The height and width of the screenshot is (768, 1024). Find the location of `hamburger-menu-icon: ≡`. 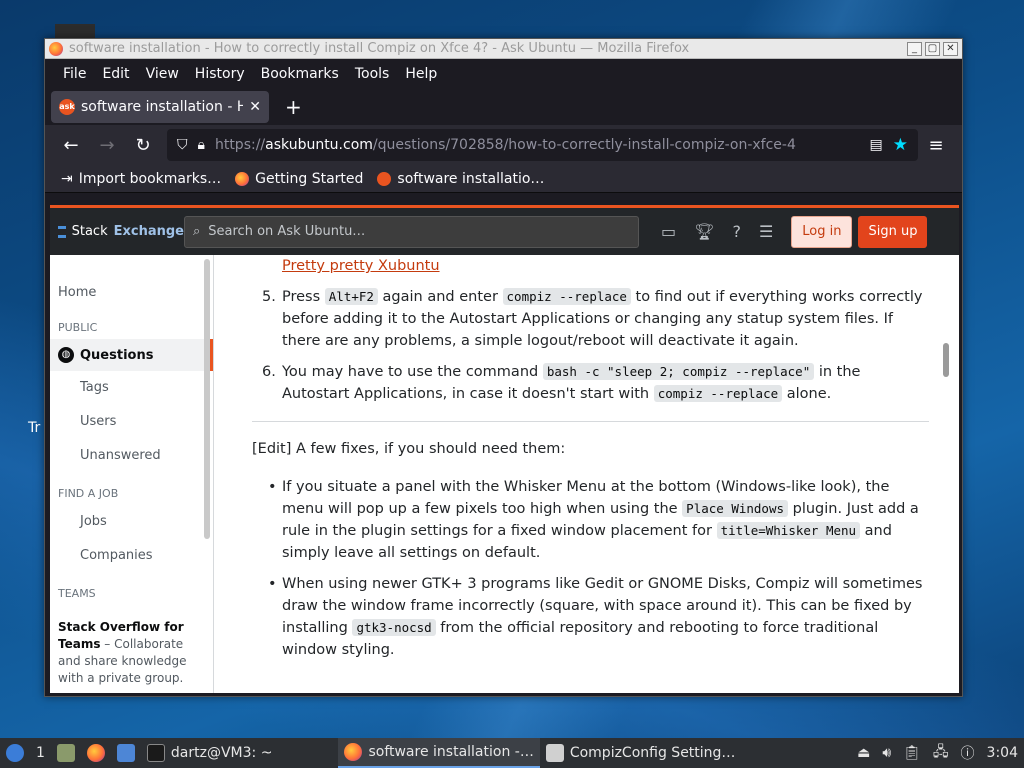

hamburger-menu-icon: ≡ is located at coordinates (936, 145).